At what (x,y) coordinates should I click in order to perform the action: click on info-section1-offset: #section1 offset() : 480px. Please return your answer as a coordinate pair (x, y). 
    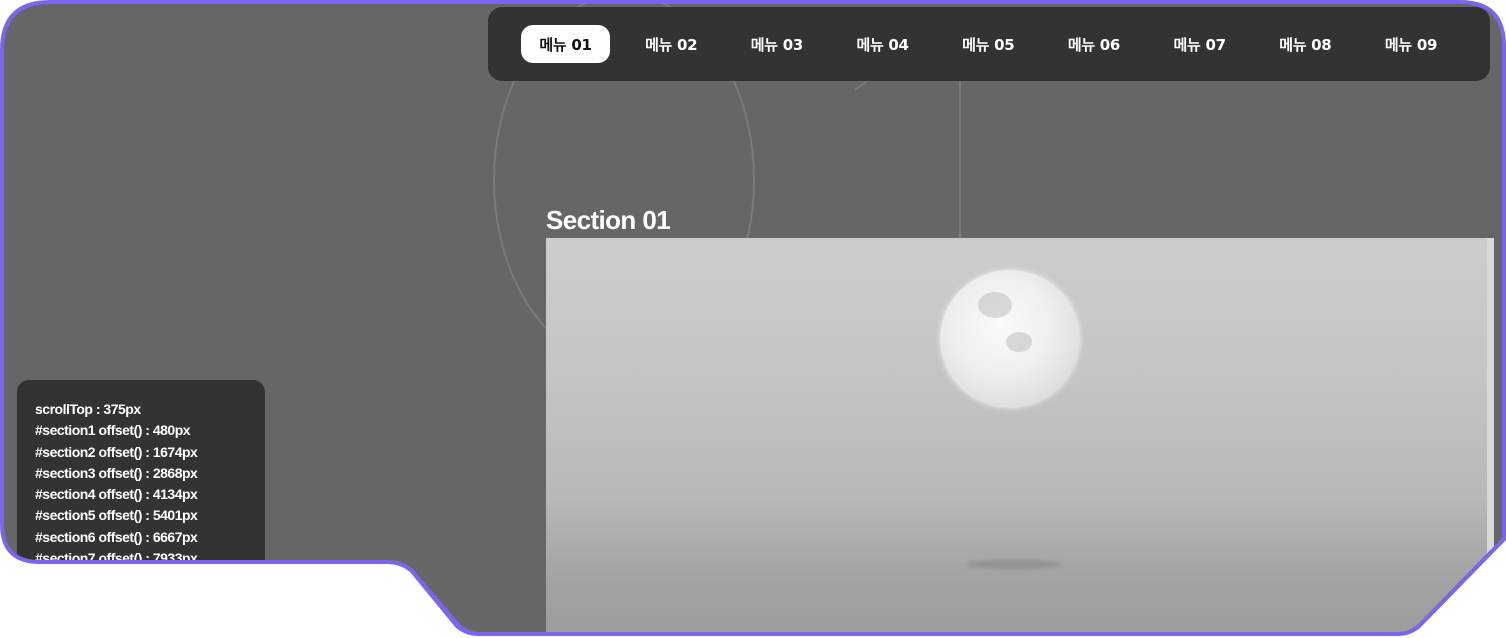
    Looking at the image, I should click on (113, 430).